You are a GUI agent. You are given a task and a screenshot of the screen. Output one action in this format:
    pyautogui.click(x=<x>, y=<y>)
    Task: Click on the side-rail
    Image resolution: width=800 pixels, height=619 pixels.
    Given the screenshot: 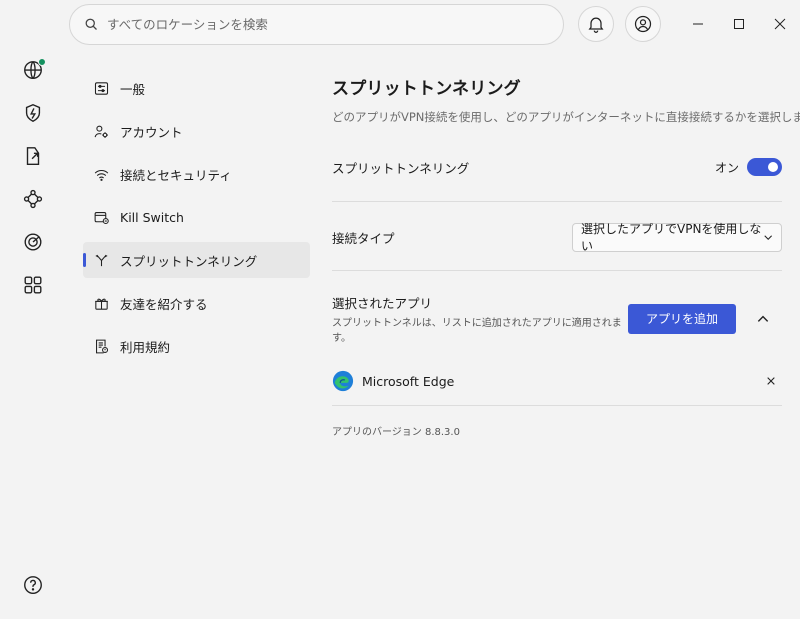 What is the action you would take?
    pyautogui.click(x=33, y=309)
    